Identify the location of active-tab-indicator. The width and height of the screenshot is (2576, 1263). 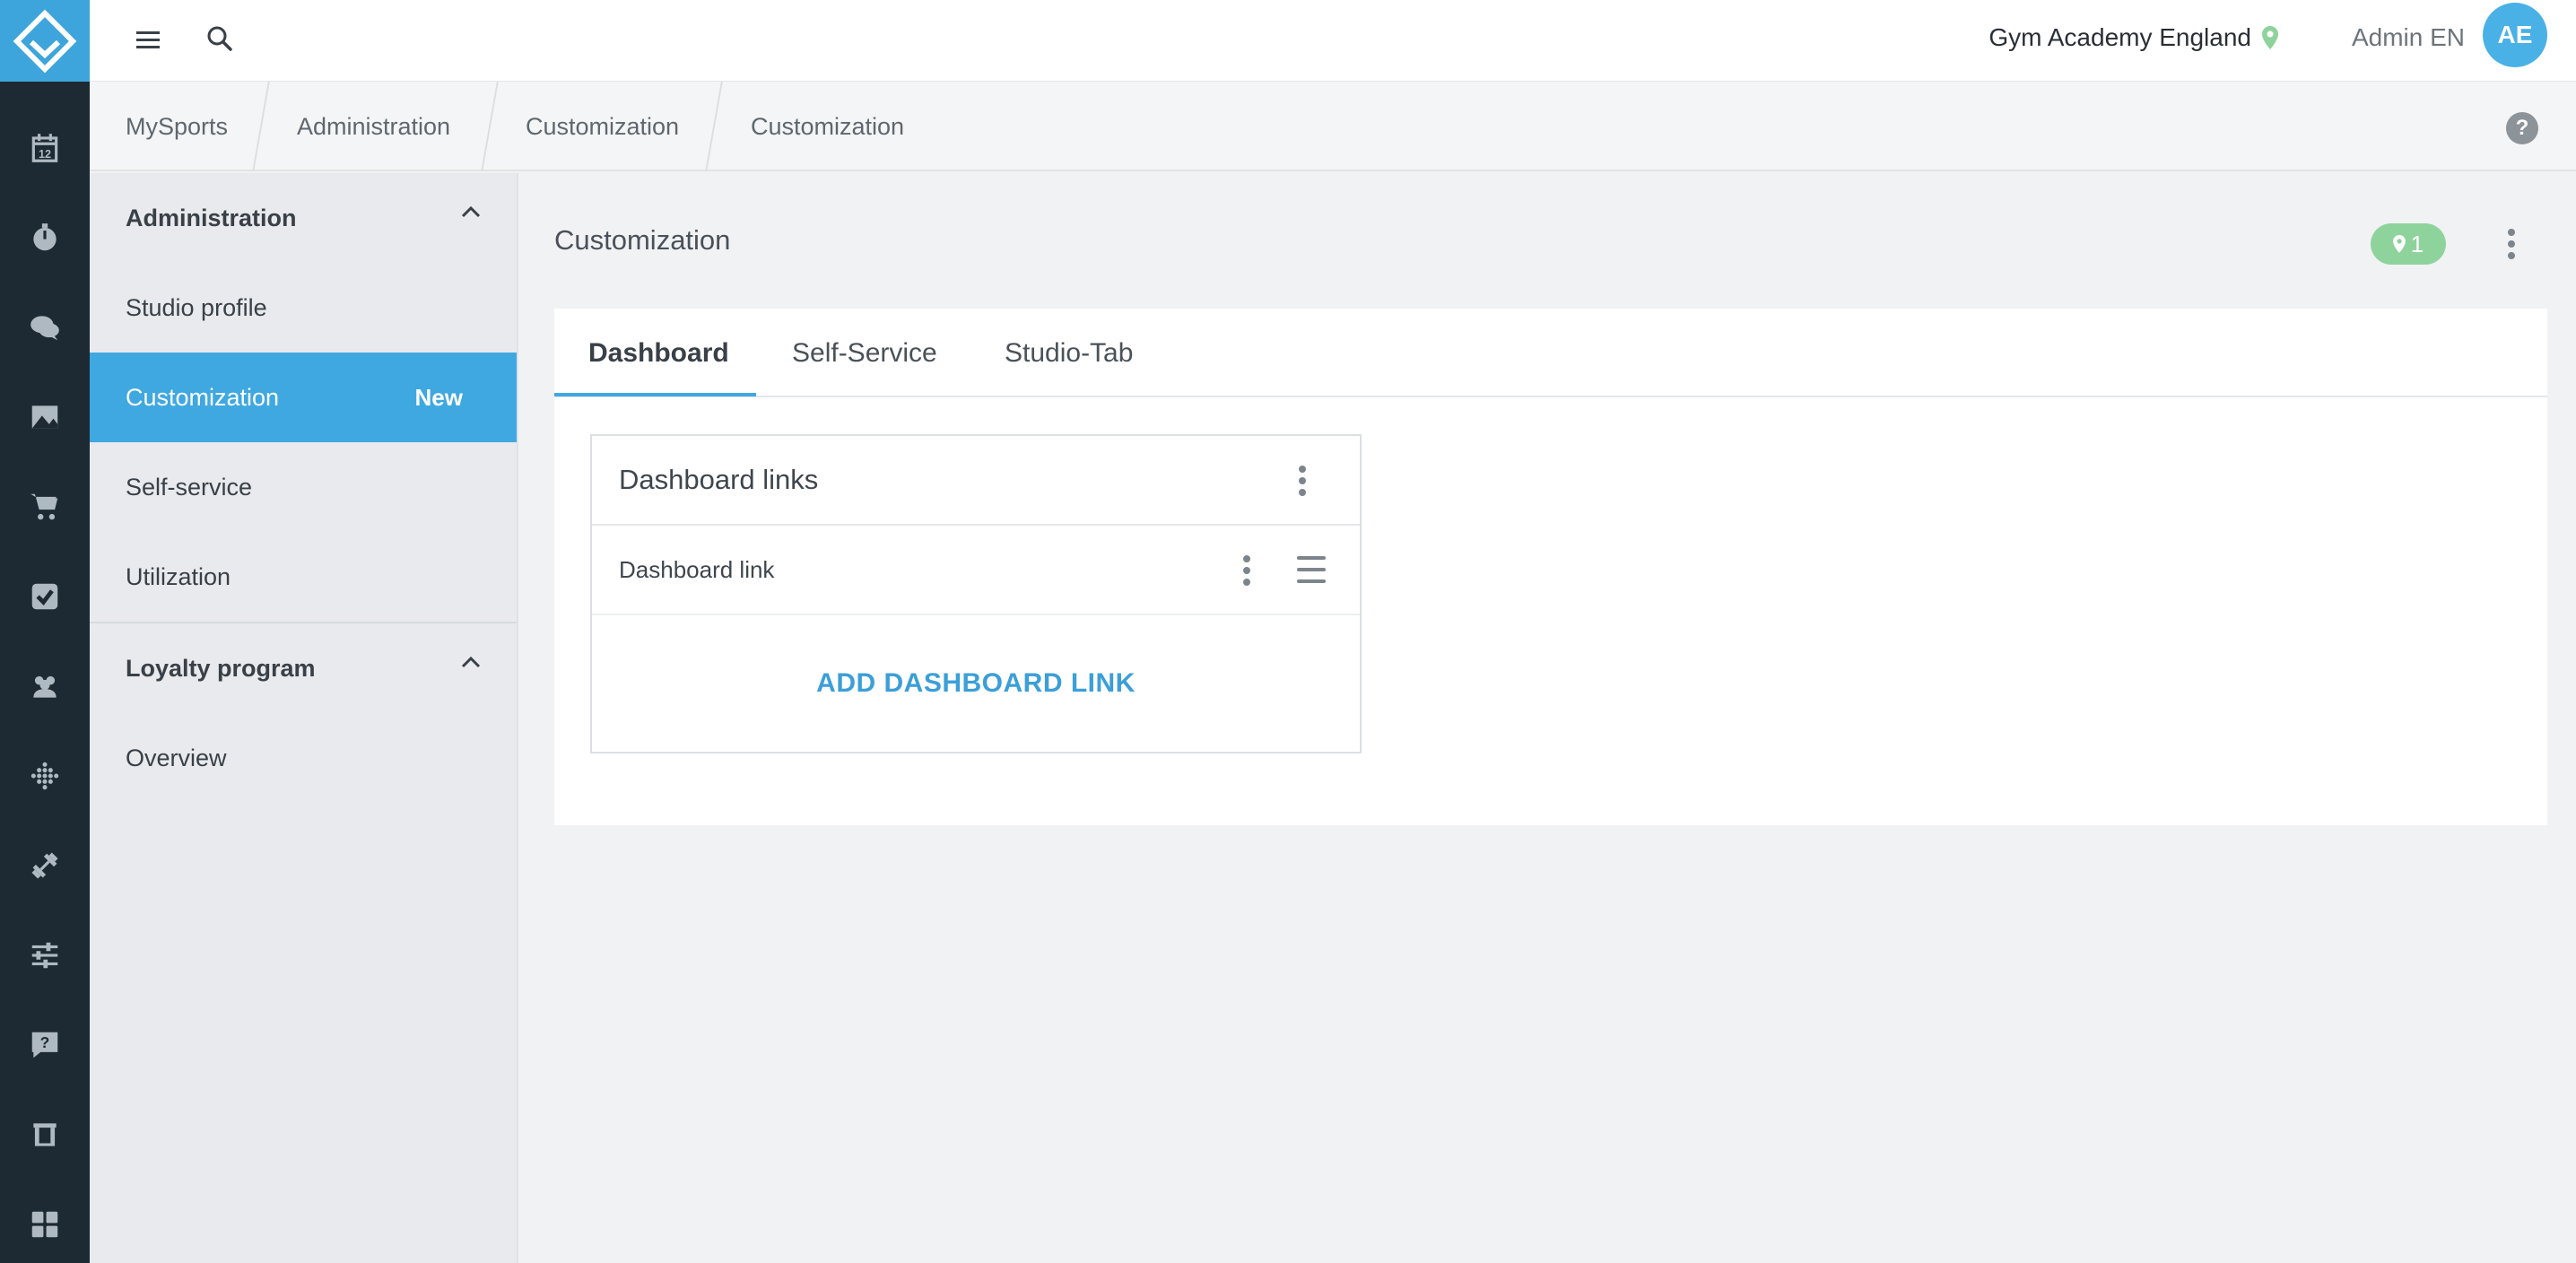
(655, 395).